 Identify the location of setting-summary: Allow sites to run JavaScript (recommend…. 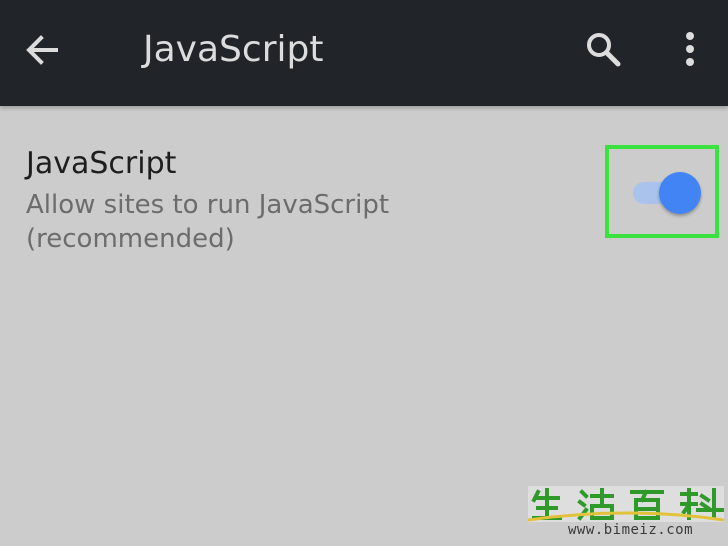
(208, 222).